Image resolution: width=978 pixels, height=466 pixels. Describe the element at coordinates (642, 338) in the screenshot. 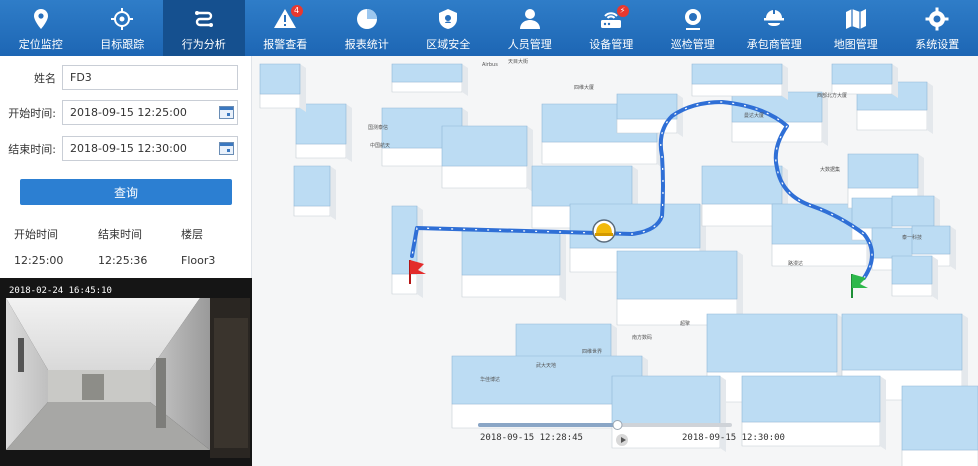

I see `map-label: 南方数码` at that location.